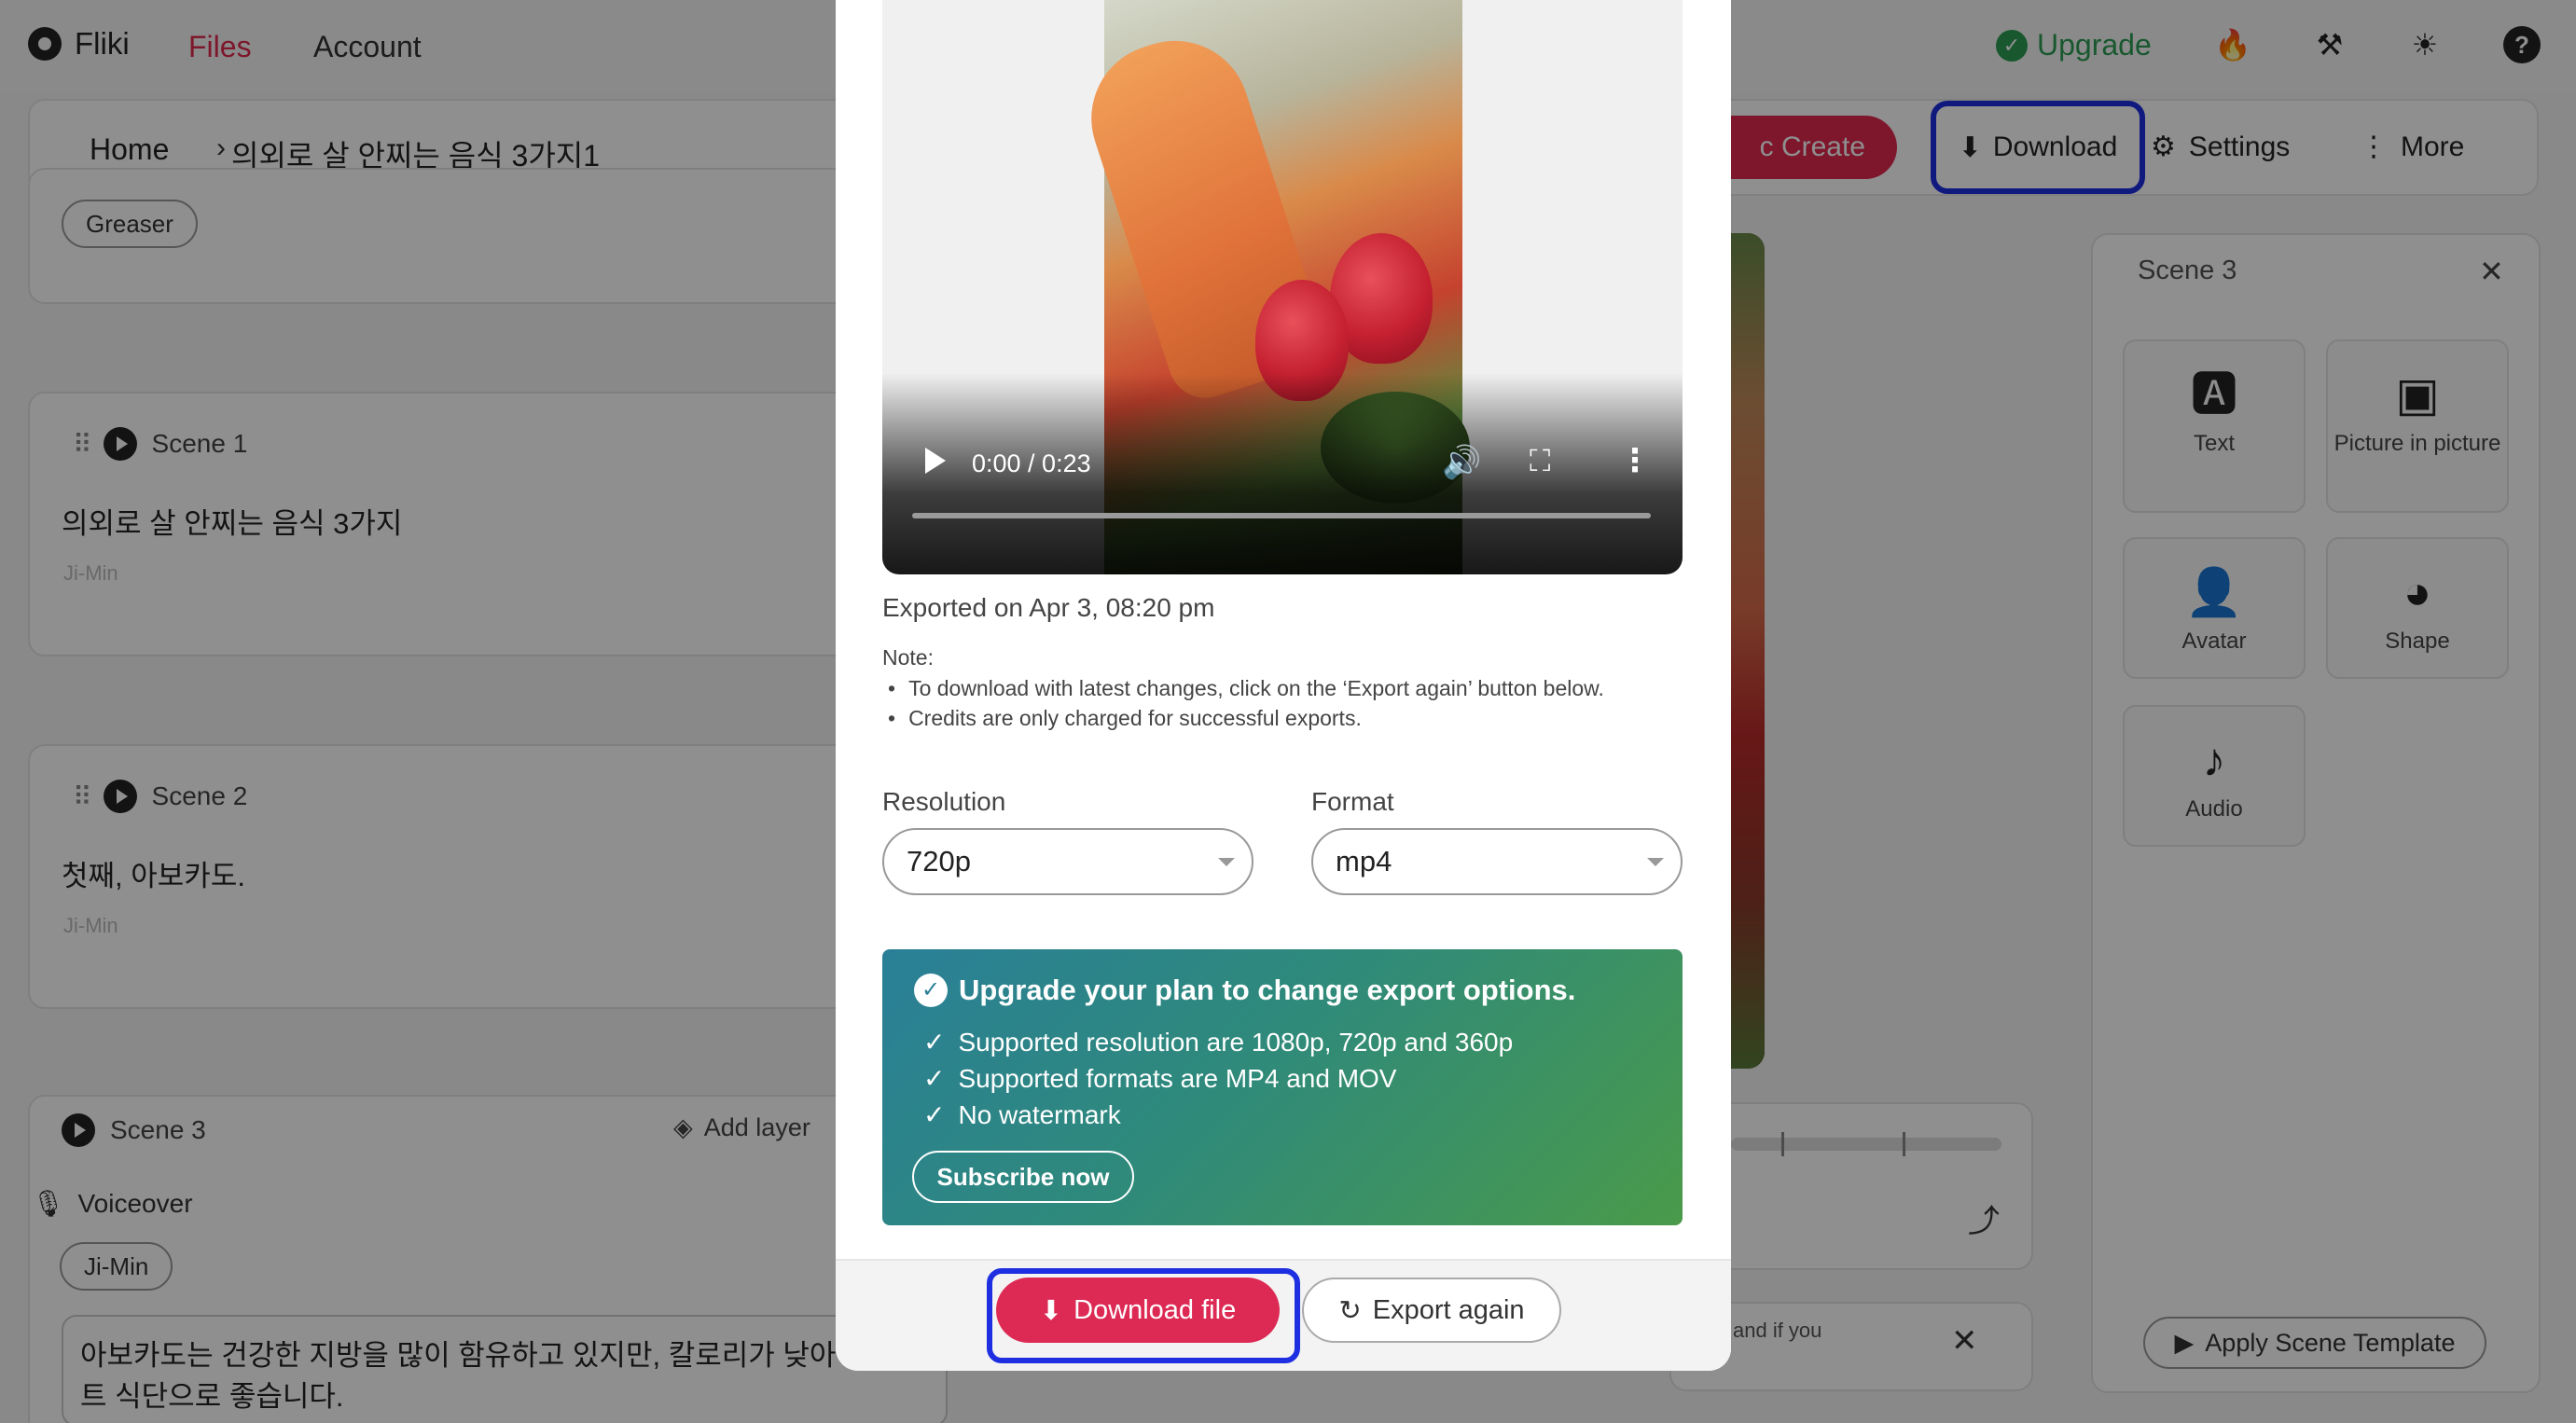  I want to click on play-icon, so click(935, 461).